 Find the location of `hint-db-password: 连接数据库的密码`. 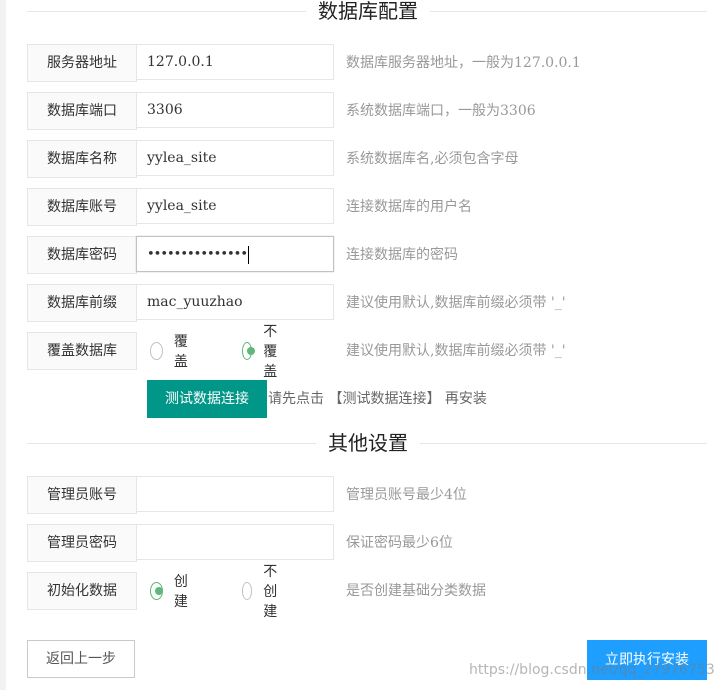

hint-db-password: 连接数据库的密码 is located at coordinates (402, 255).